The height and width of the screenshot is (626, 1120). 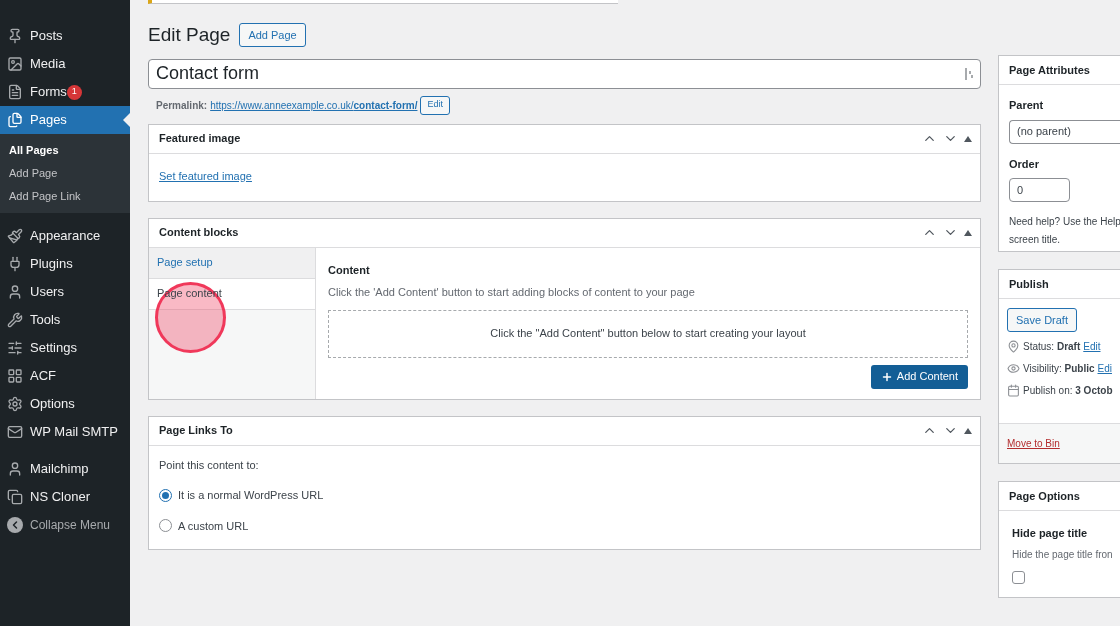 What do you see at coordinates (1064, 131) in the screenshot?
I see `parent-select: (no parent)` at bounding box center [1064, 131].